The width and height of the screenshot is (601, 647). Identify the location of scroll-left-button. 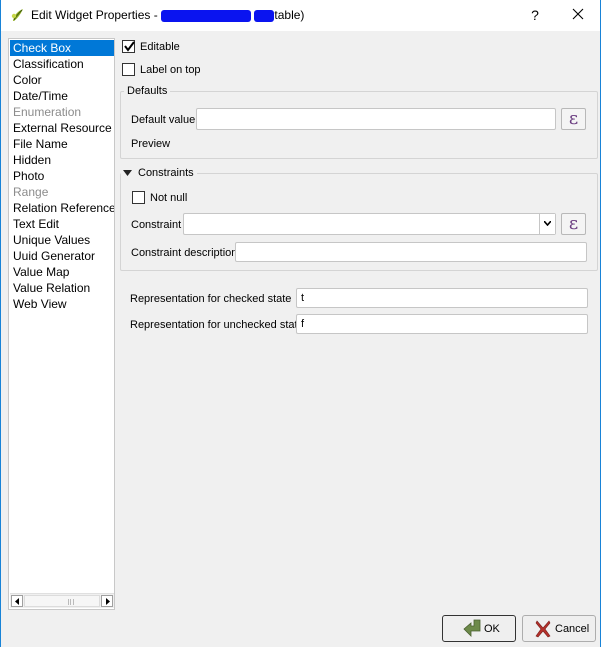
(17, 601).